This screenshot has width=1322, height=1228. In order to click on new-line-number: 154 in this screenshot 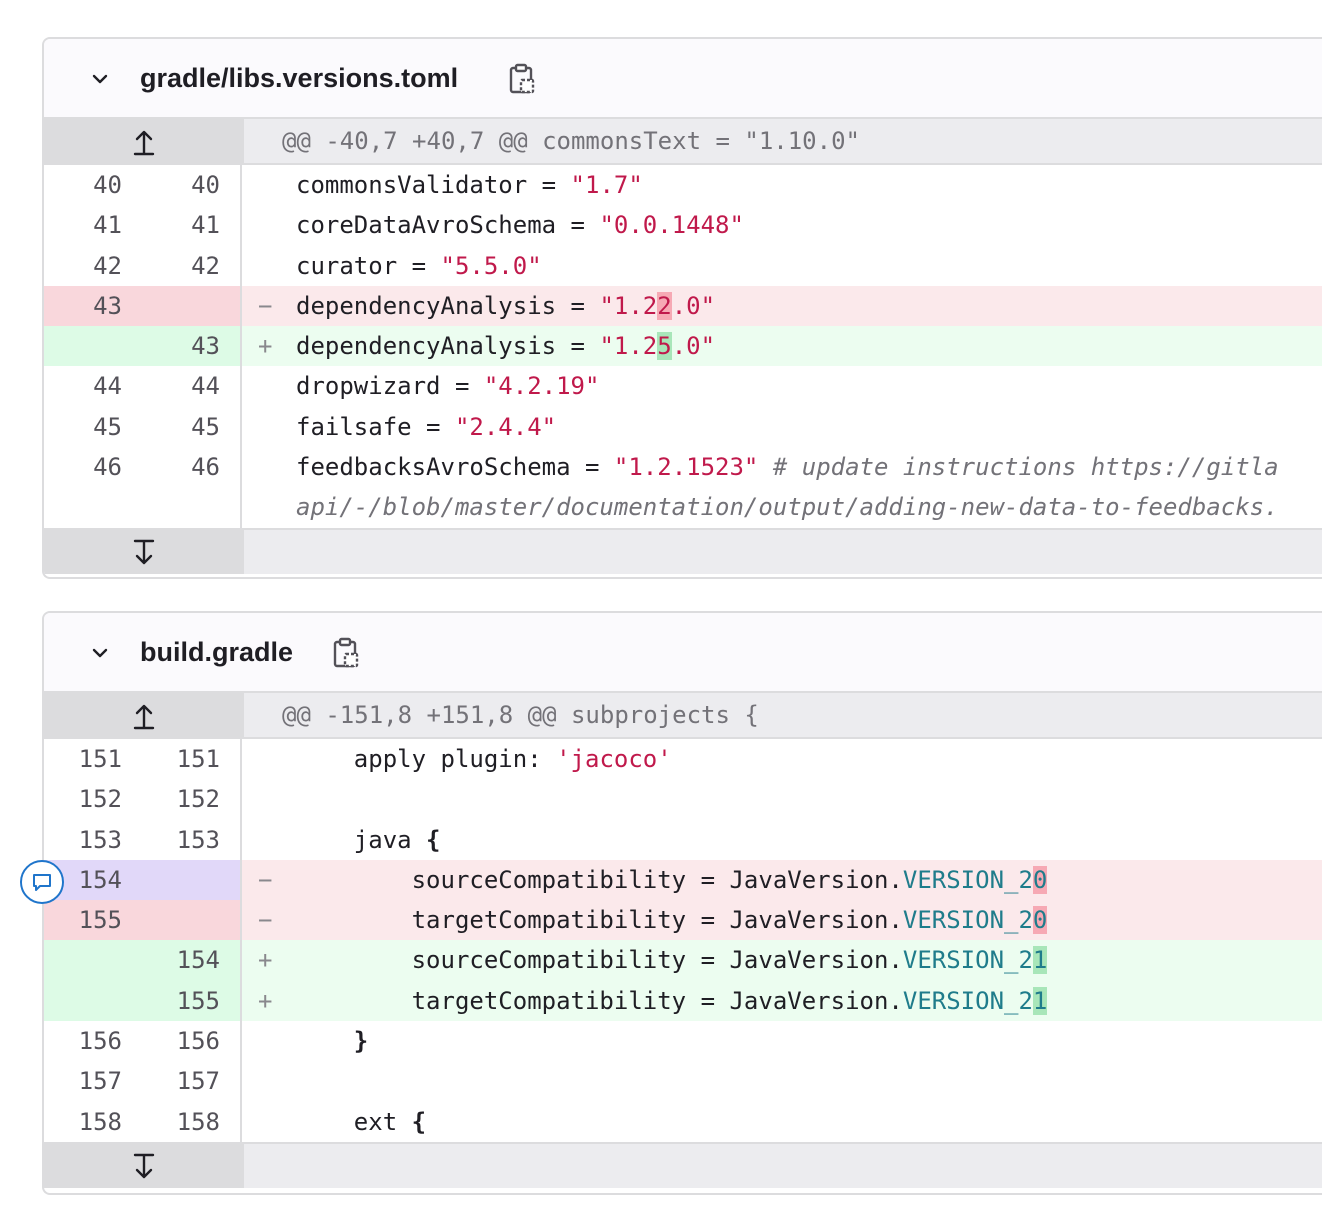, I will do `click(192, 960)`.